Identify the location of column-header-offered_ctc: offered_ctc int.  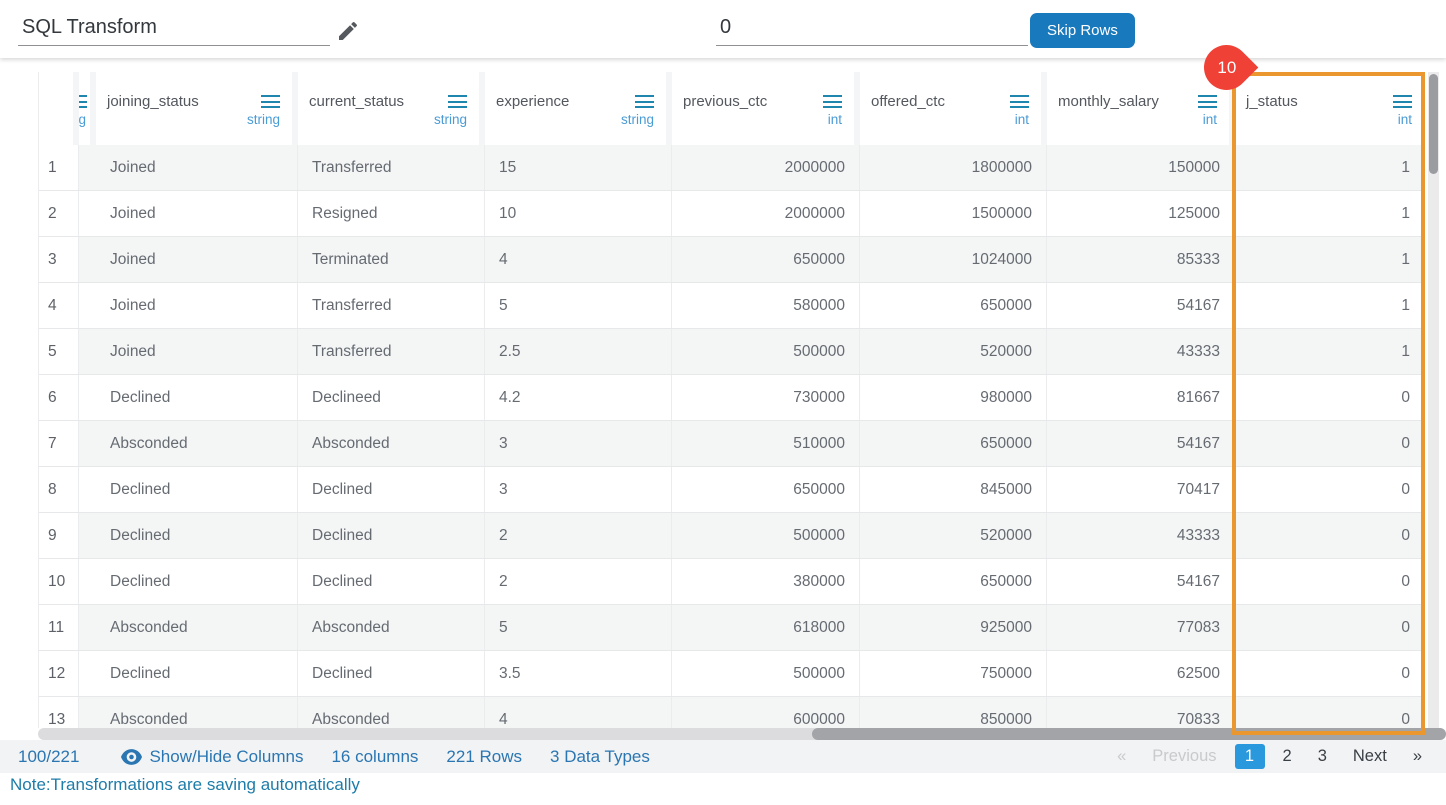
(953, 108).